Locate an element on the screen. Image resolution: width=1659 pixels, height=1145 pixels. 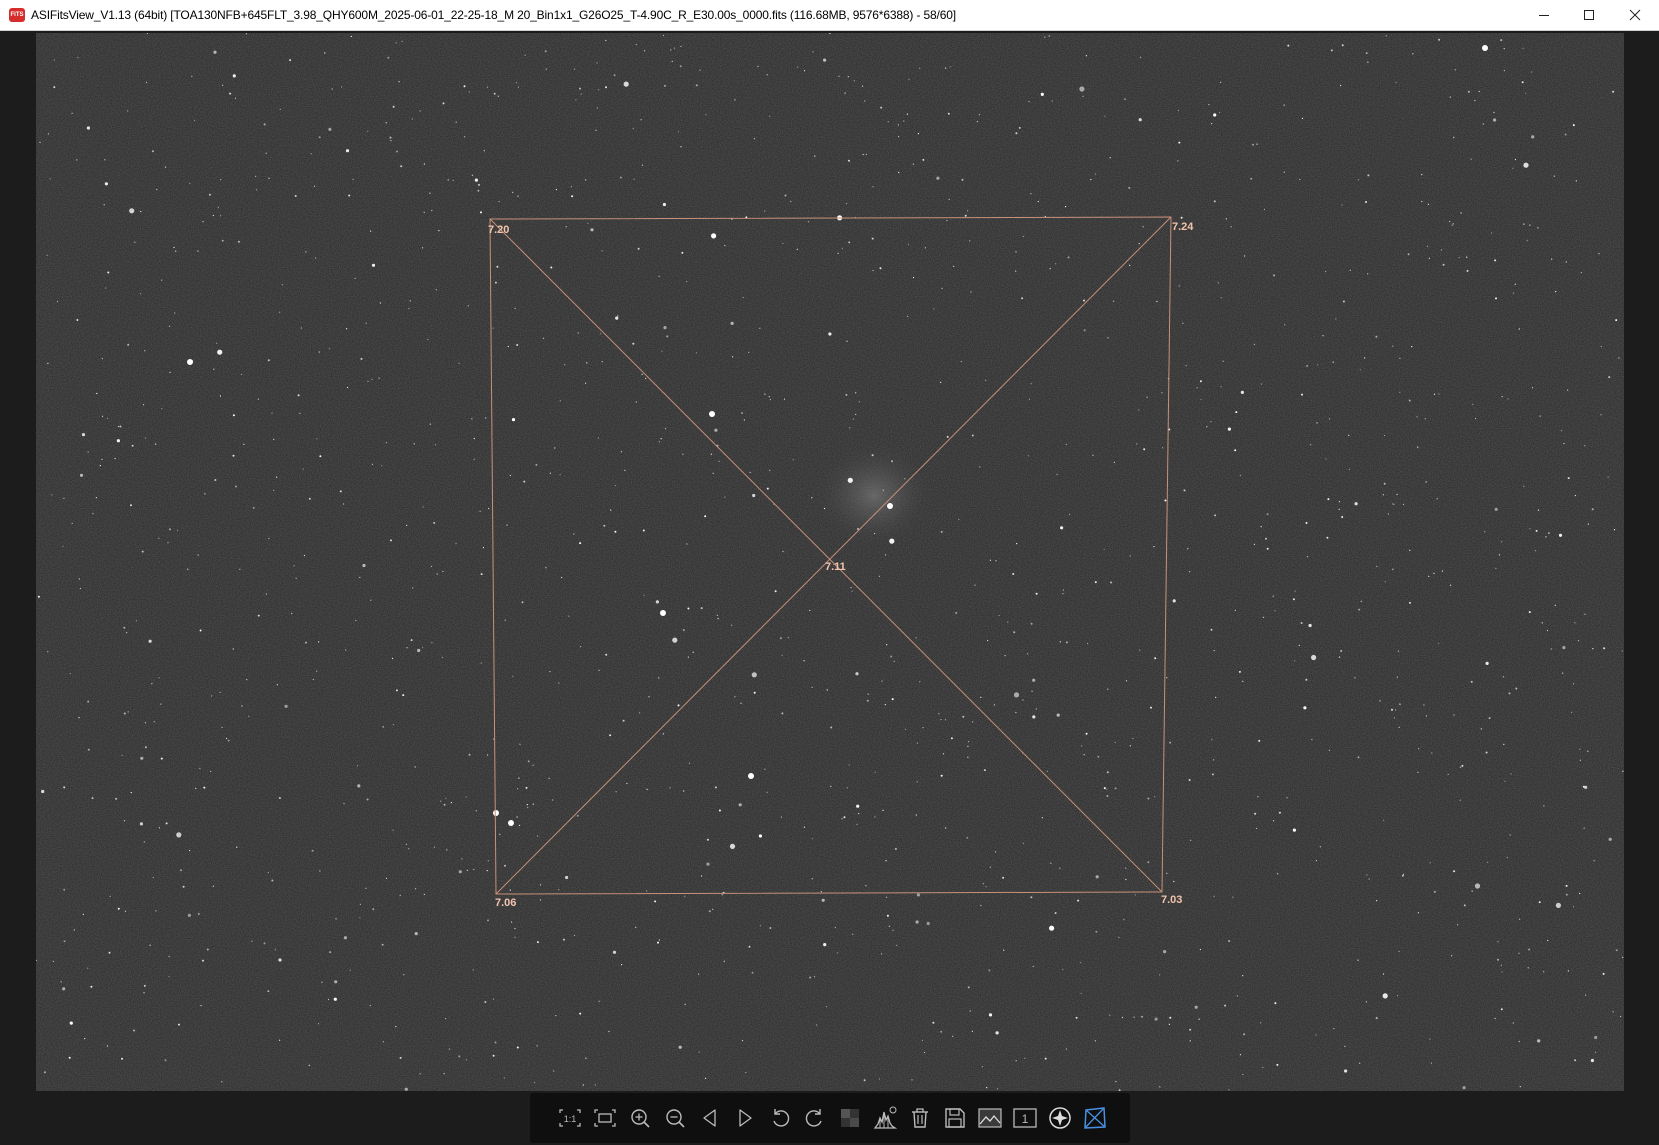
image-toolbar: 1:1 1 is located at coordinates (830, 1118).